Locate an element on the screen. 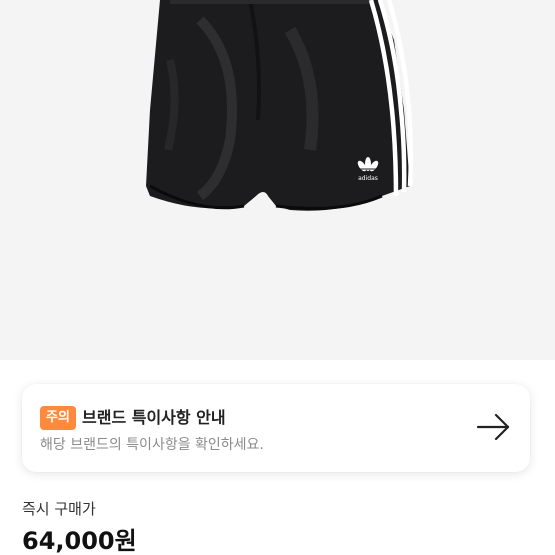 The image size is (555, 555). notice-badge: 주의 is located at coordinates (58, 418).